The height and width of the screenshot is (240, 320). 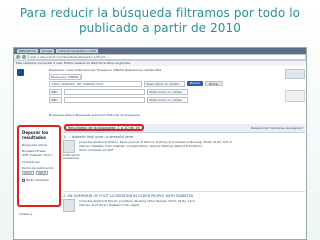 I want to click on date-label: Fecha de publicación, so click(x=38, y=168).